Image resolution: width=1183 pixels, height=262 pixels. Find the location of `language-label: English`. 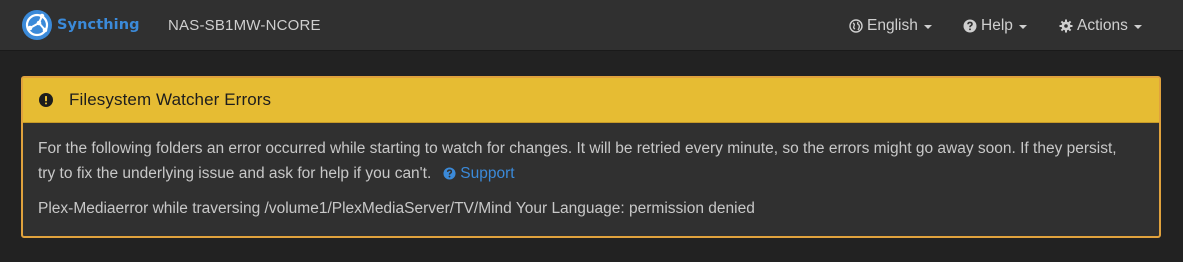

language-label: English is located at coordinates (892, 25).